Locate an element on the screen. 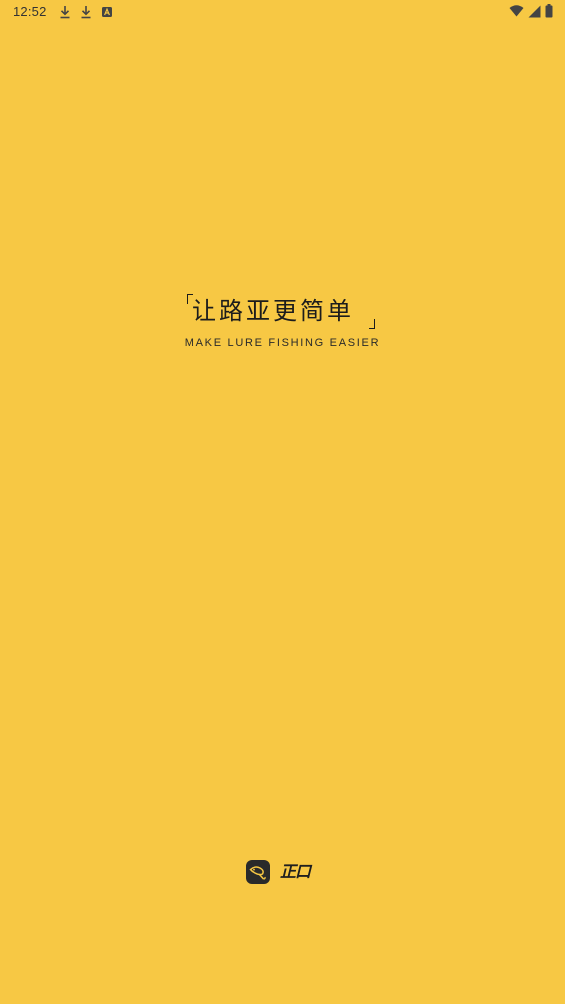 This screenshot has height=1004, width=565. status-time: 12:52 is located at coordinates (30, 11).